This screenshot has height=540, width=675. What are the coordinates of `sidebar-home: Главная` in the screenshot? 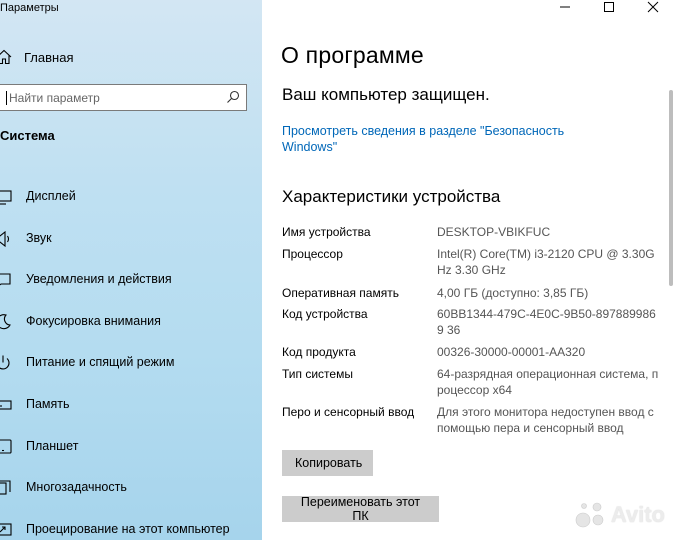 It's located at (131, 57).